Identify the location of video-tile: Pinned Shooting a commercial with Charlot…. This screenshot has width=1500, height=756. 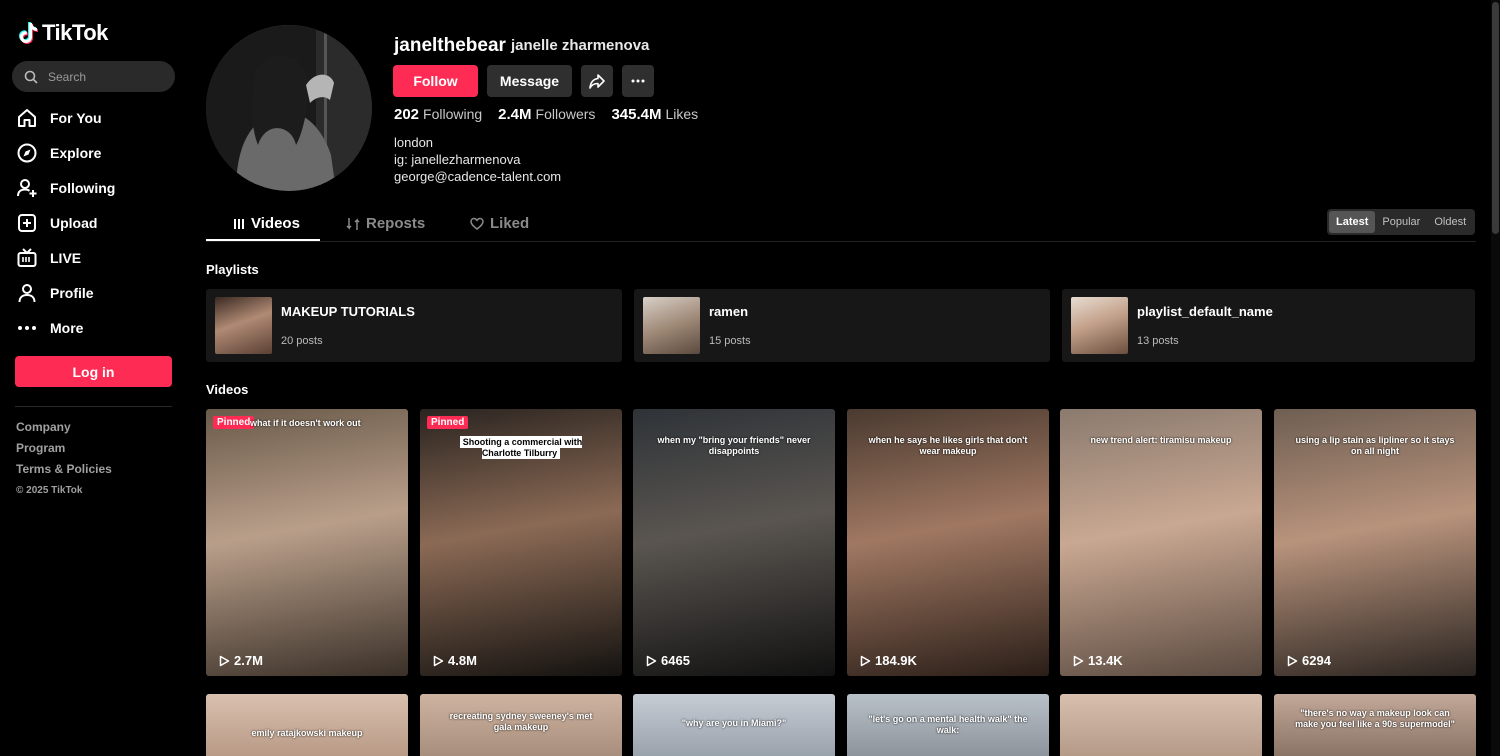
(521, 542).